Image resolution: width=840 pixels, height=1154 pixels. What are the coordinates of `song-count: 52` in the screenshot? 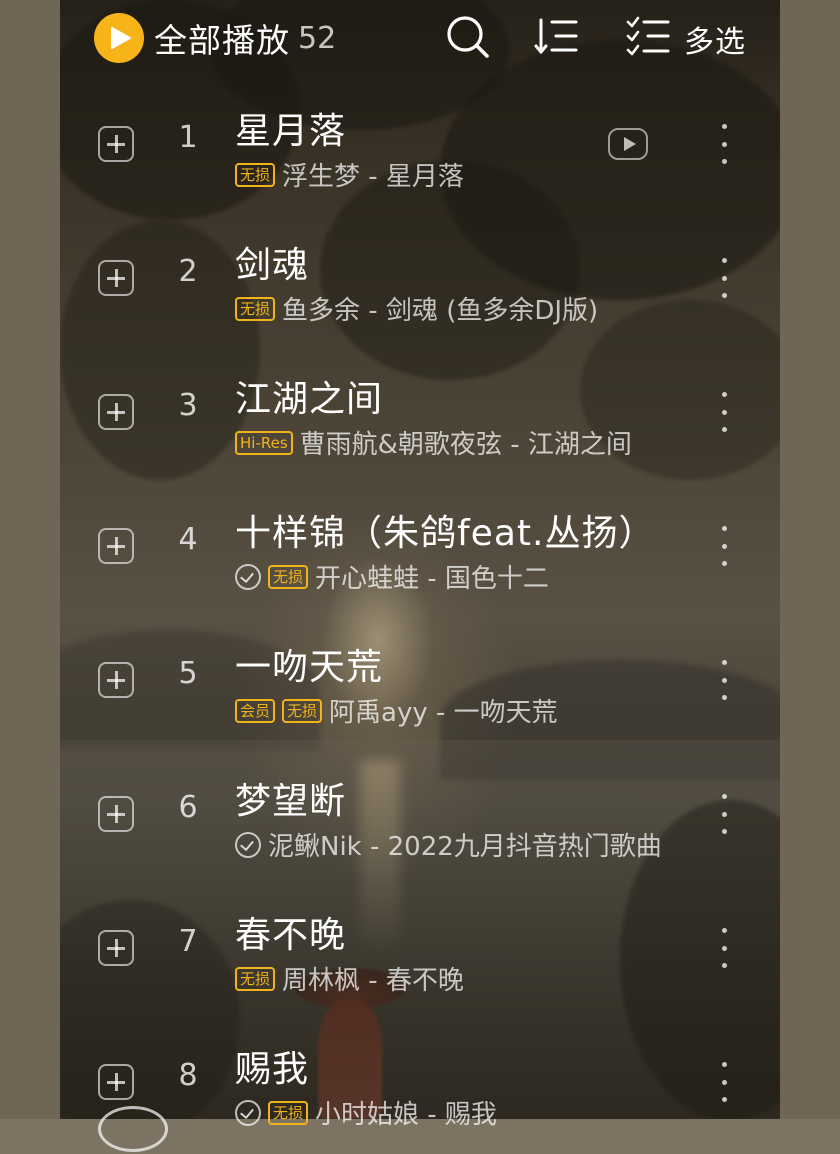 It's located at (317, 38).